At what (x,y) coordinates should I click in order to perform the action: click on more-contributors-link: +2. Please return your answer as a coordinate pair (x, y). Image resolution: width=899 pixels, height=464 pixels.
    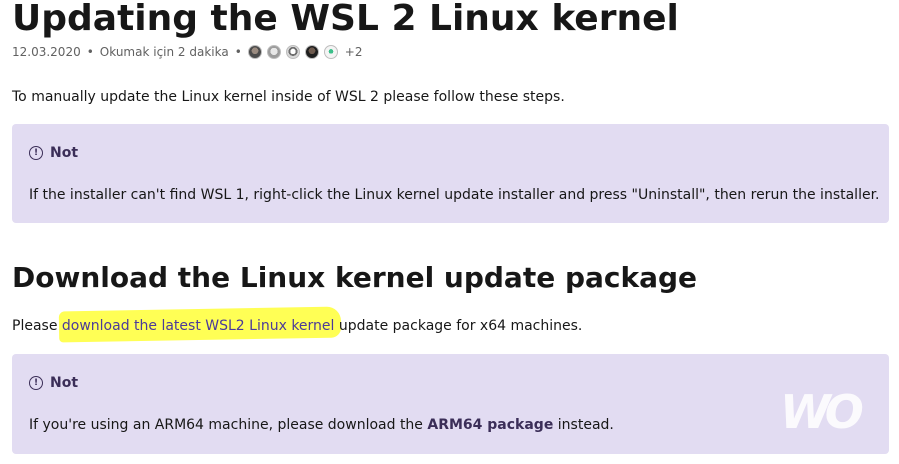
    Looking at the image, I should click on (354, 52).